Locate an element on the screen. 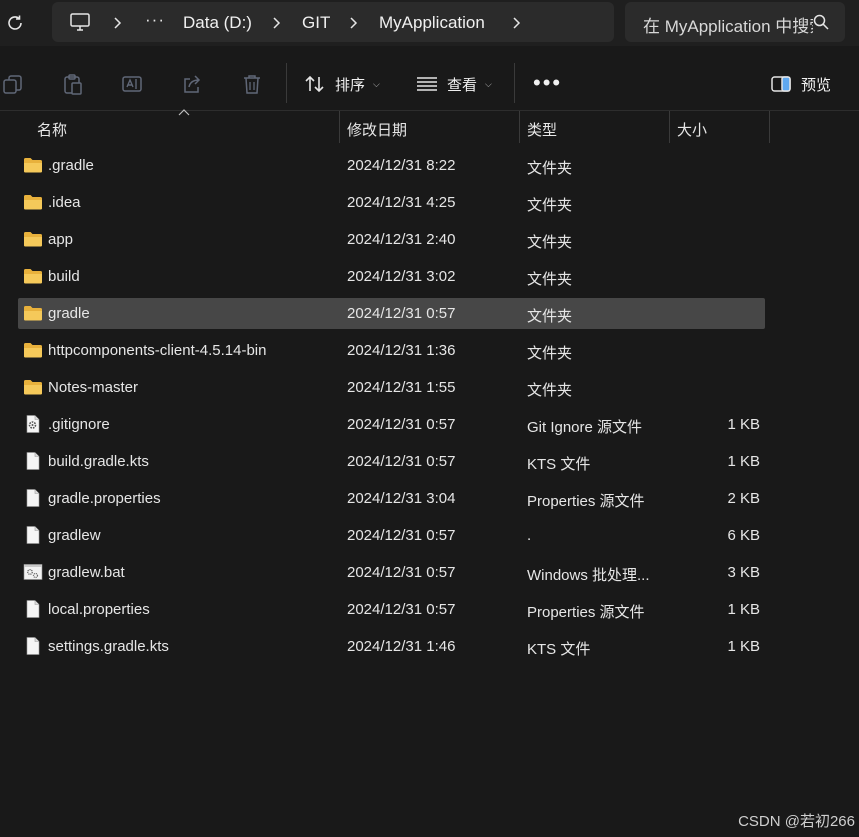 The image size is (859, 837). breadcrumb-item-git: GIT is located at coordinates (316, 23).